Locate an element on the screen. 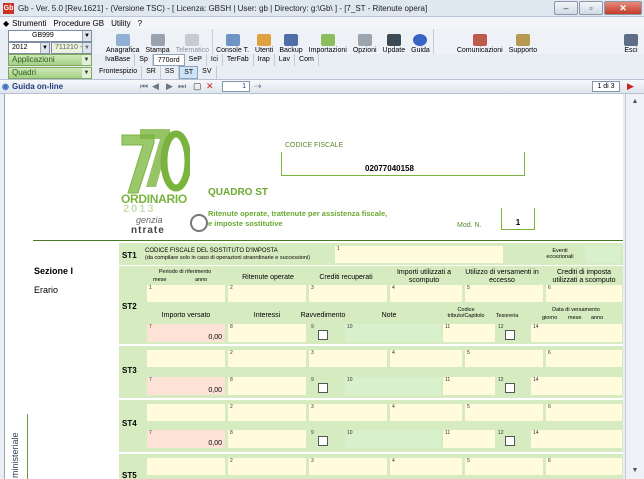 This screenshot has width=644, height=479. company-combo: GB999 ▼ is located at coordinates (50, 36).